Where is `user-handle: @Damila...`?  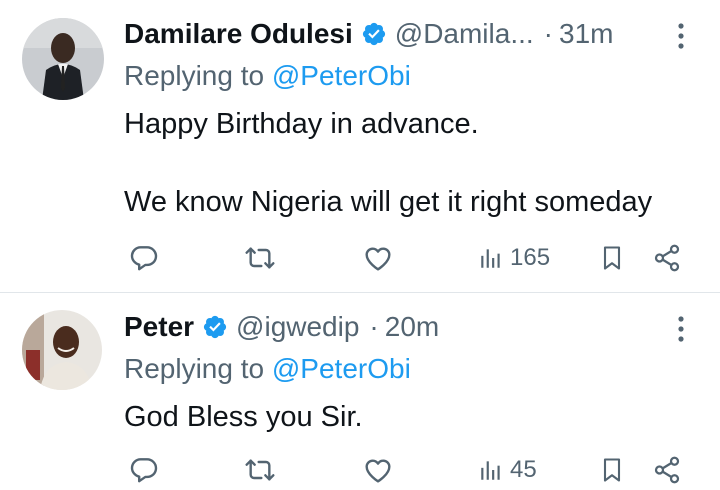 user-handle: @Damila... is located at coordinates (464, 34).